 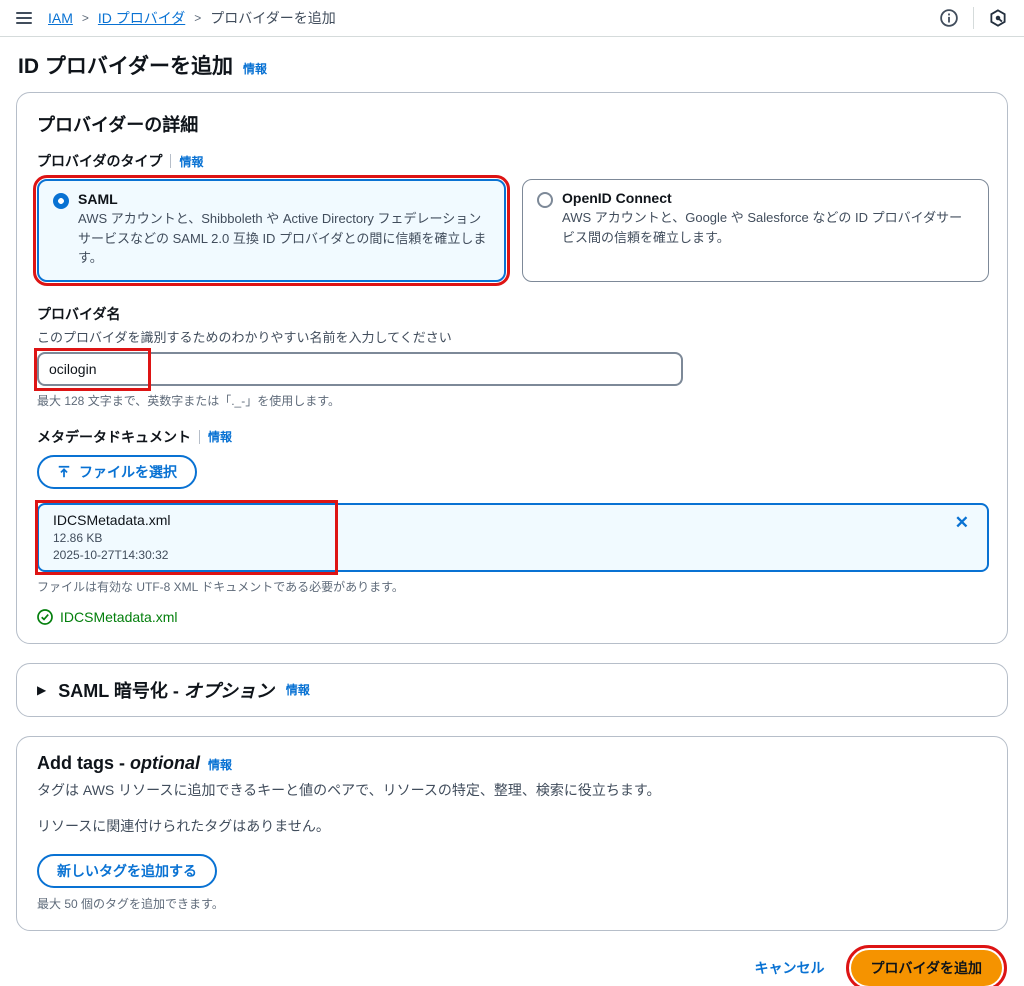 I want to click on saml-encryption-heading: SAML 暗号化 - オプション, so click(x=166, y=690).